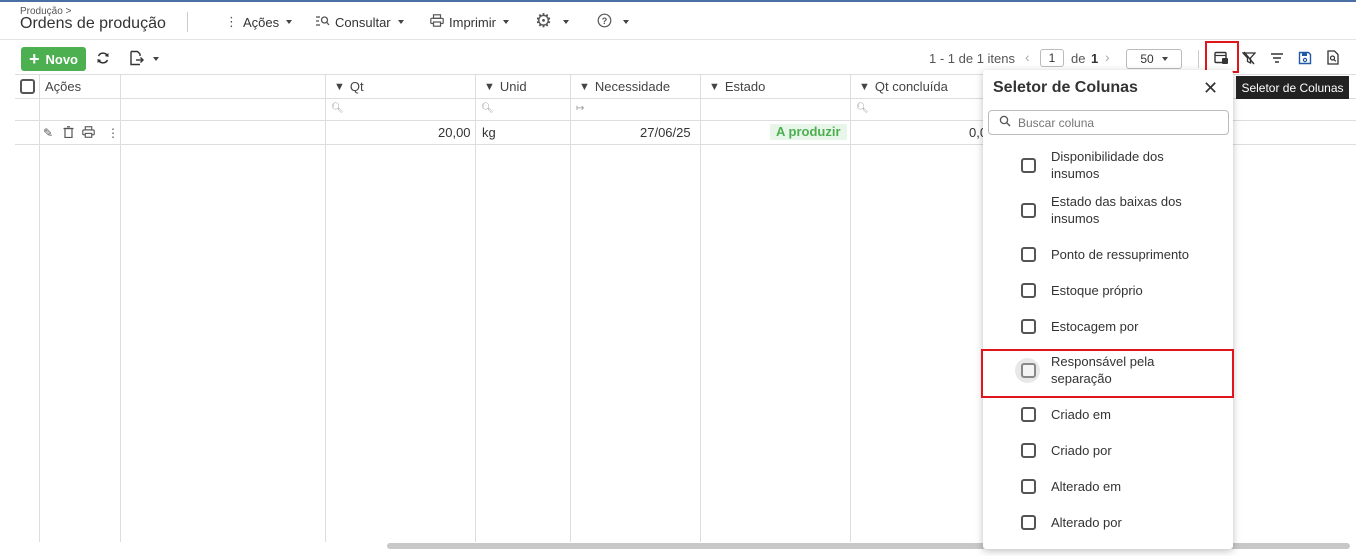  I want to click on page-number-input: 1, so click(1052, 58).